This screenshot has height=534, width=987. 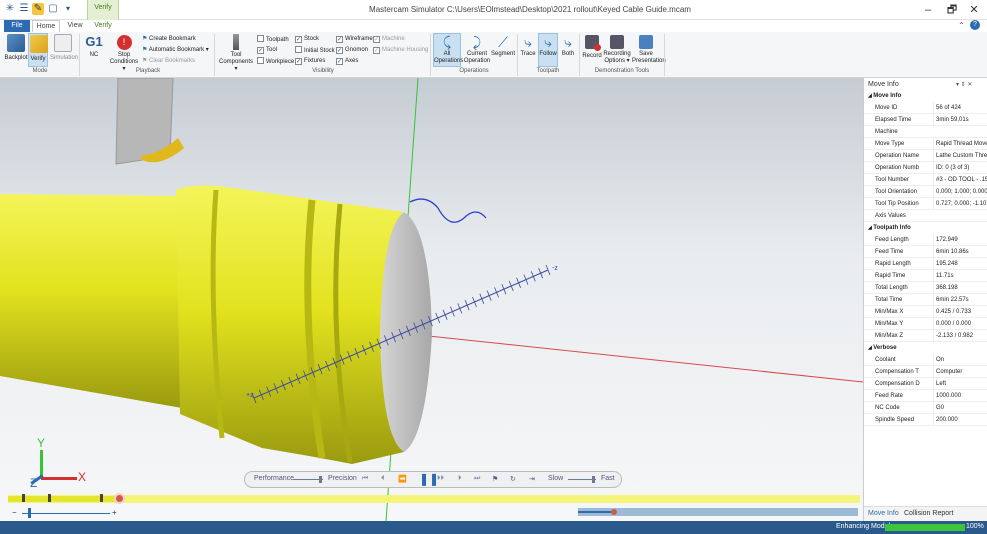 What do you see at coordinates (528, 51) in the screenshot?
I see `trace-button: ⤷ Trace` at bounding box center [528, 51].